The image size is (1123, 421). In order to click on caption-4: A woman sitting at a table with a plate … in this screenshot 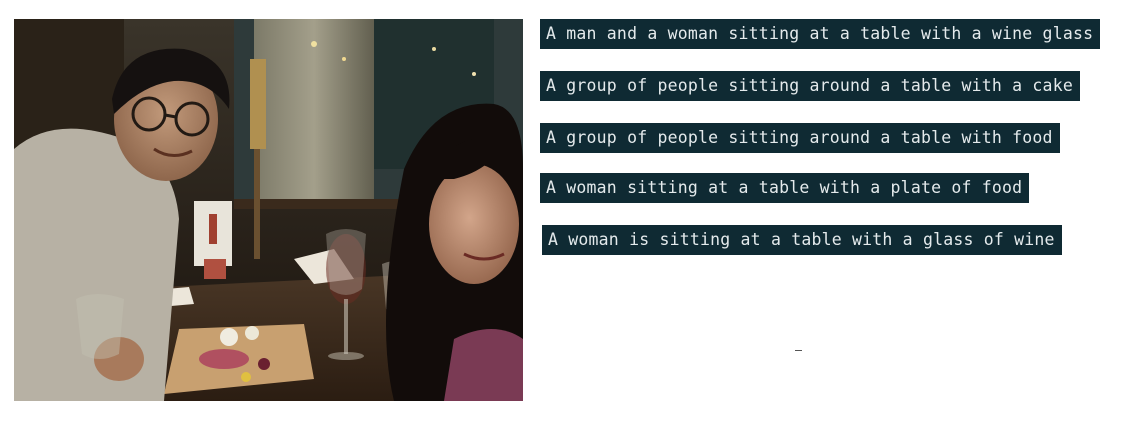, I will do `click(785, 188)`.